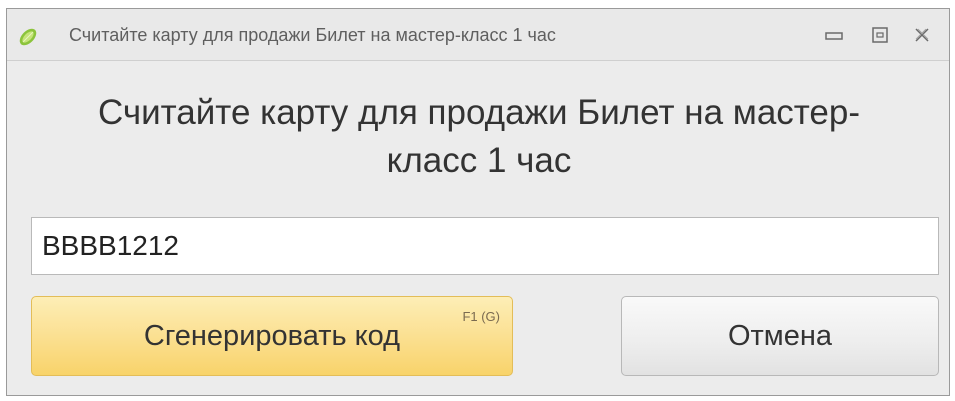  Describe the element at coordinates (479, 160) in the screenshot. I see `prompt-line-2: класс 1 час` at that location.